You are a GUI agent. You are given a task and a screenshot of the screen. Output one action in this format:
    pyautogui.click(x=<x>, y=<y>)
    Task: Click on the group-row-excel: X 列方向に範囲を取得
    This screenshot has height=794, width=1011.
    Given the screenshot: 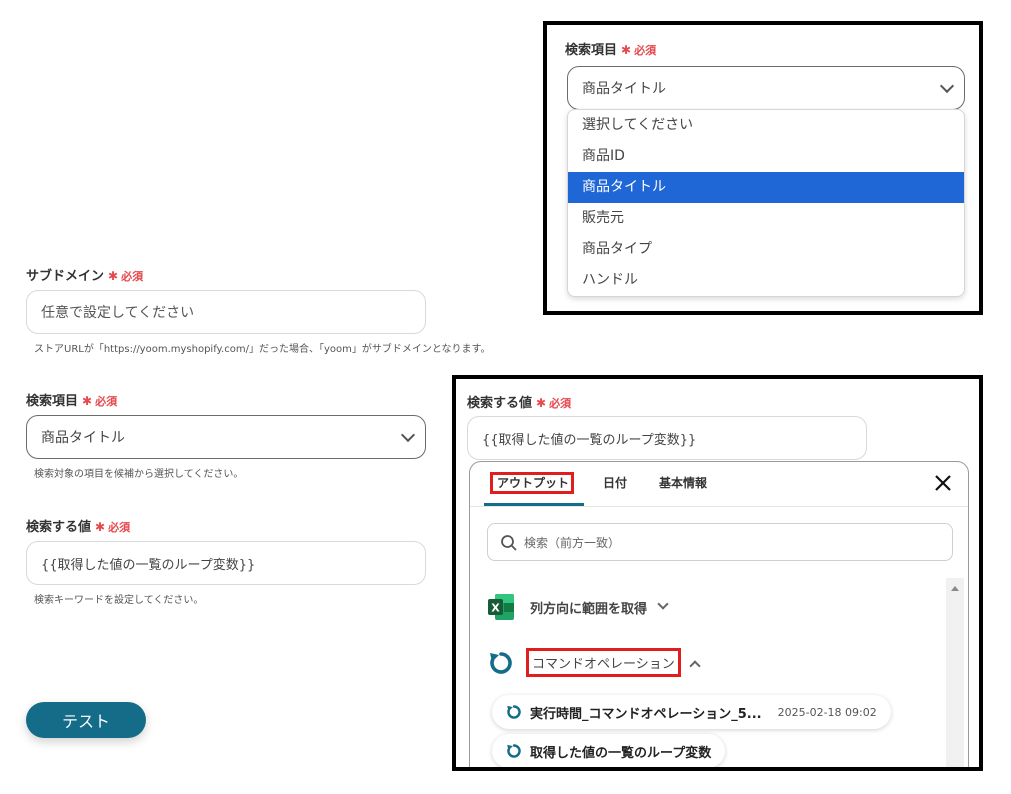 What is the action you would take?
    pyautogui.click(x=577, y=607)
    